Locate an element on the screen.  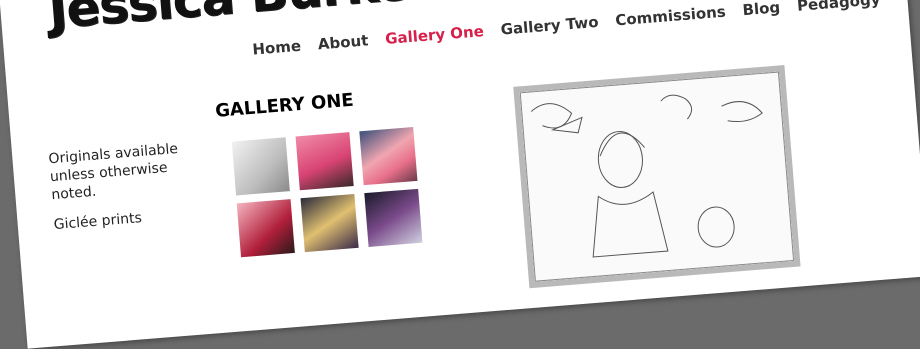
nav-commissions: Commissions is located at coordinates (671, 16).